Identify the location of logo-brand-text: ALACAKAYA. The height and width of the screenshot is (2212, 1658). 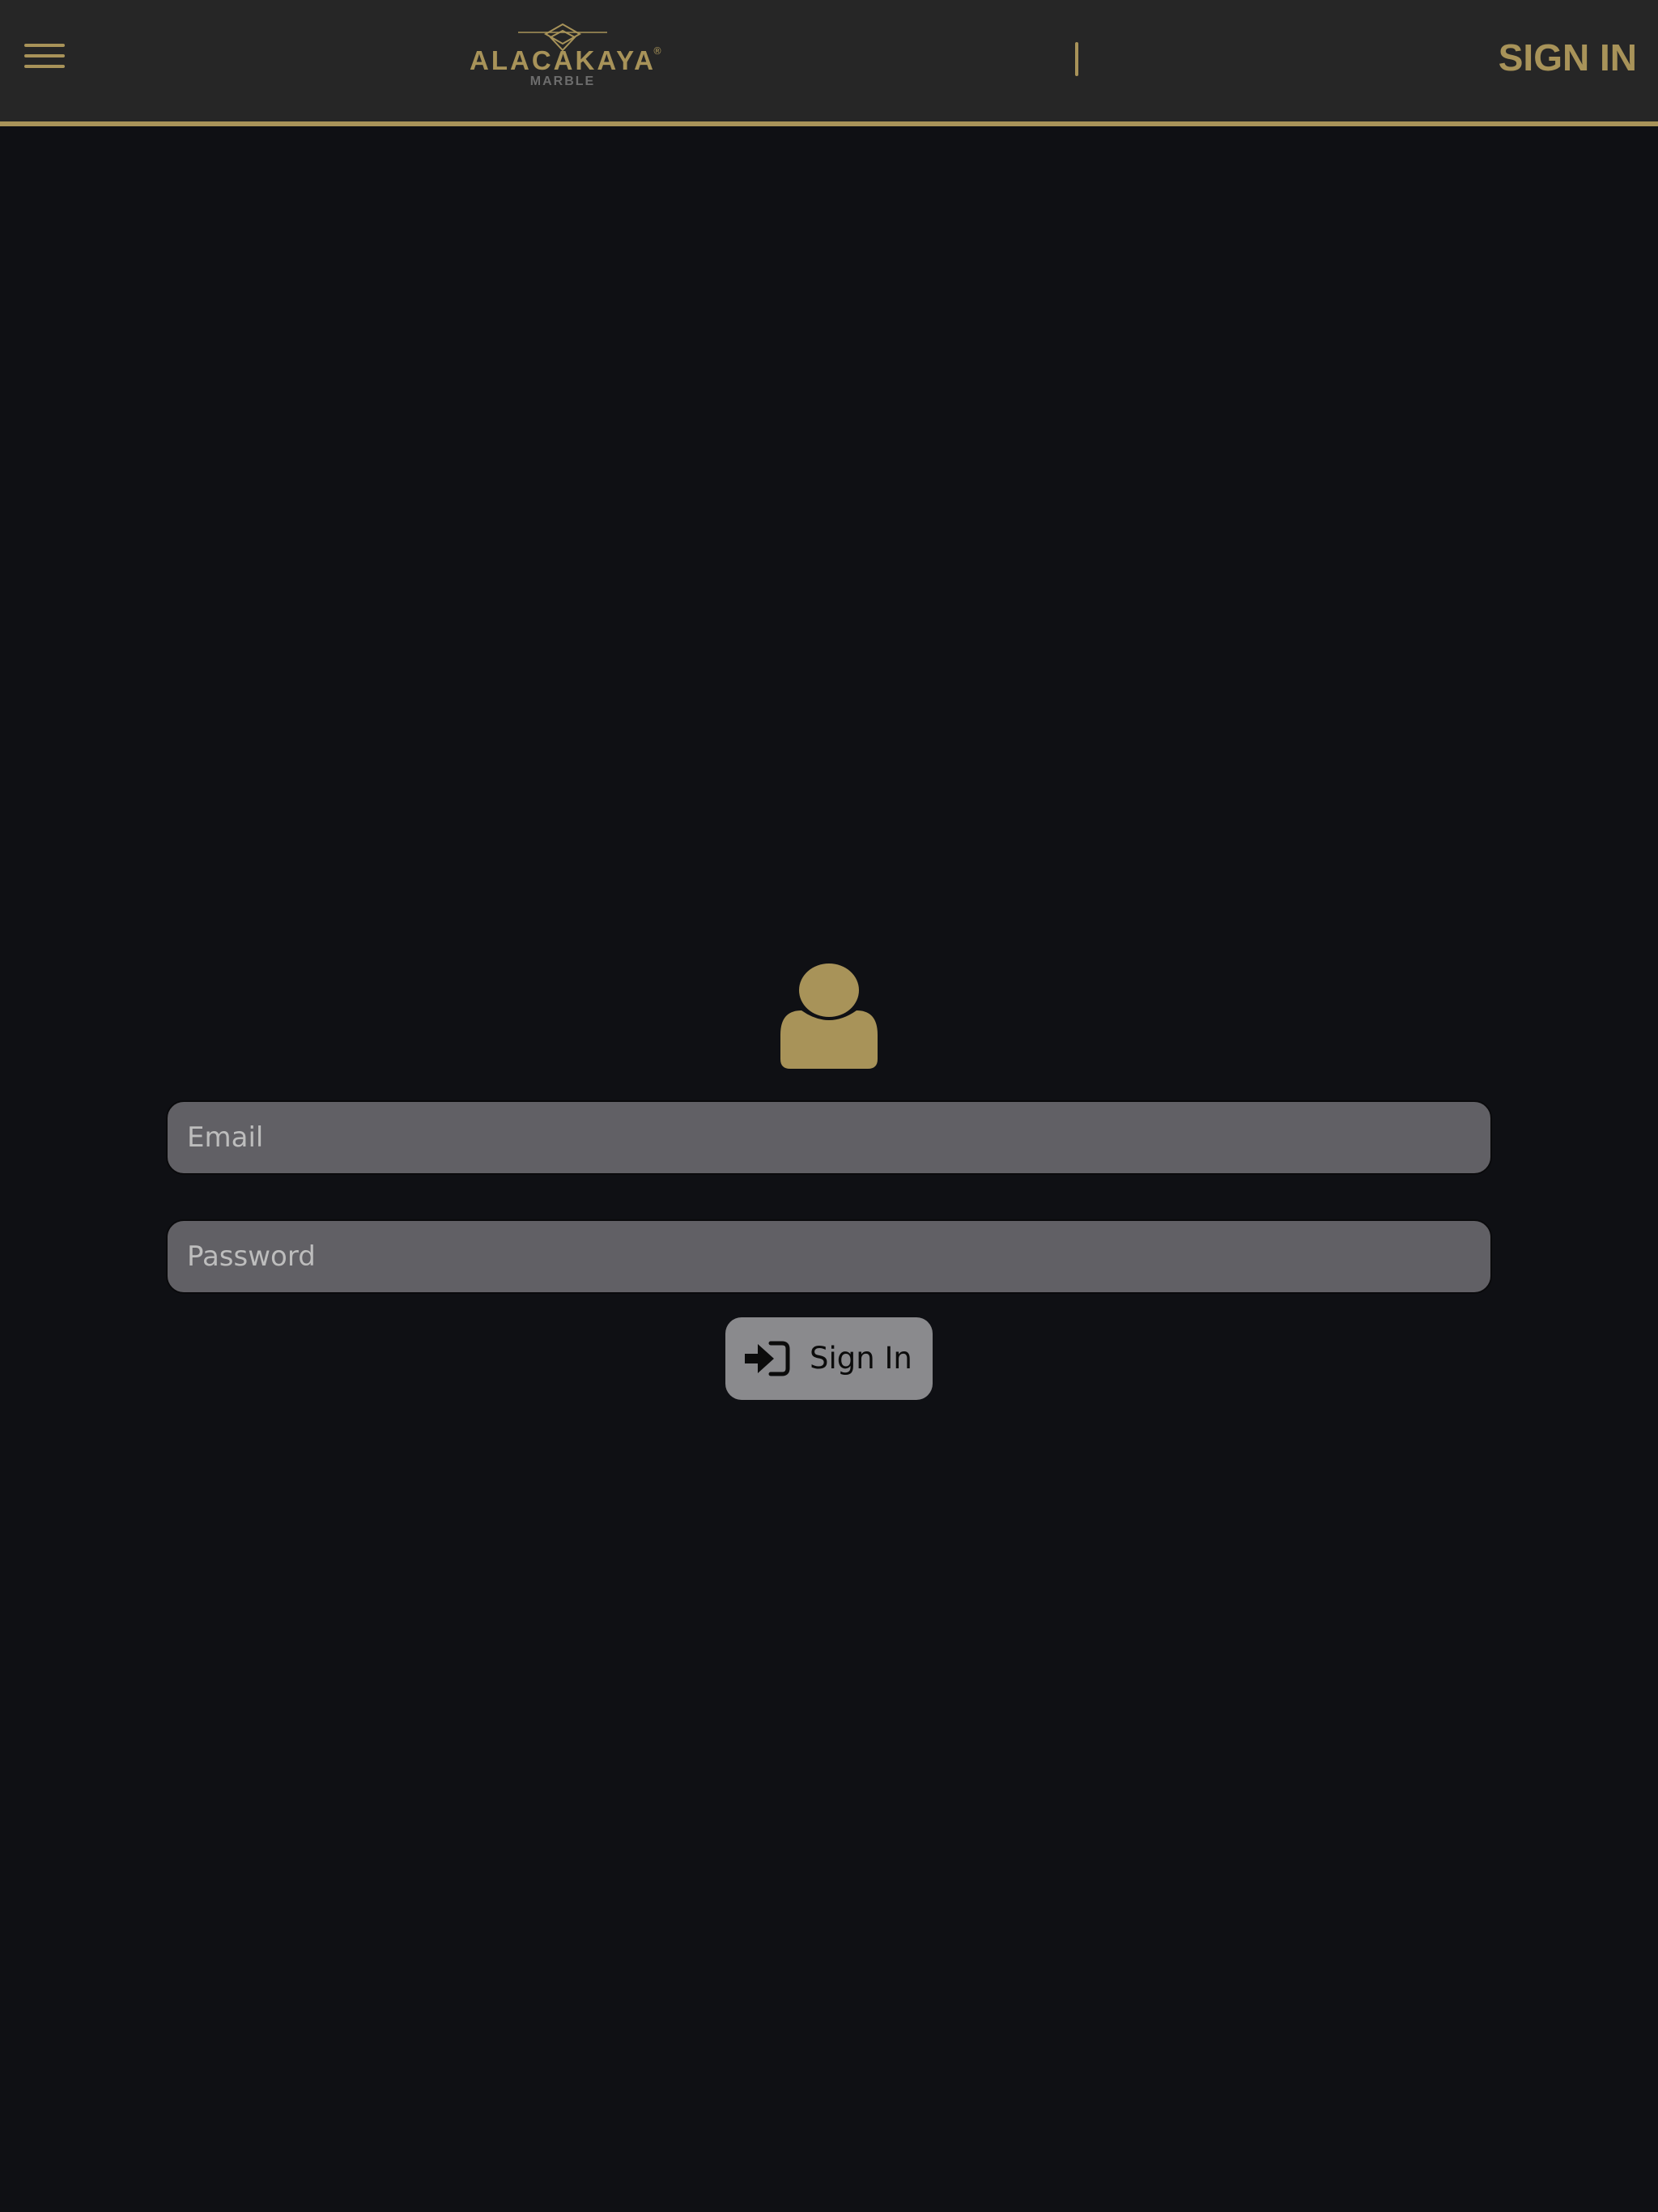
(563, 60).